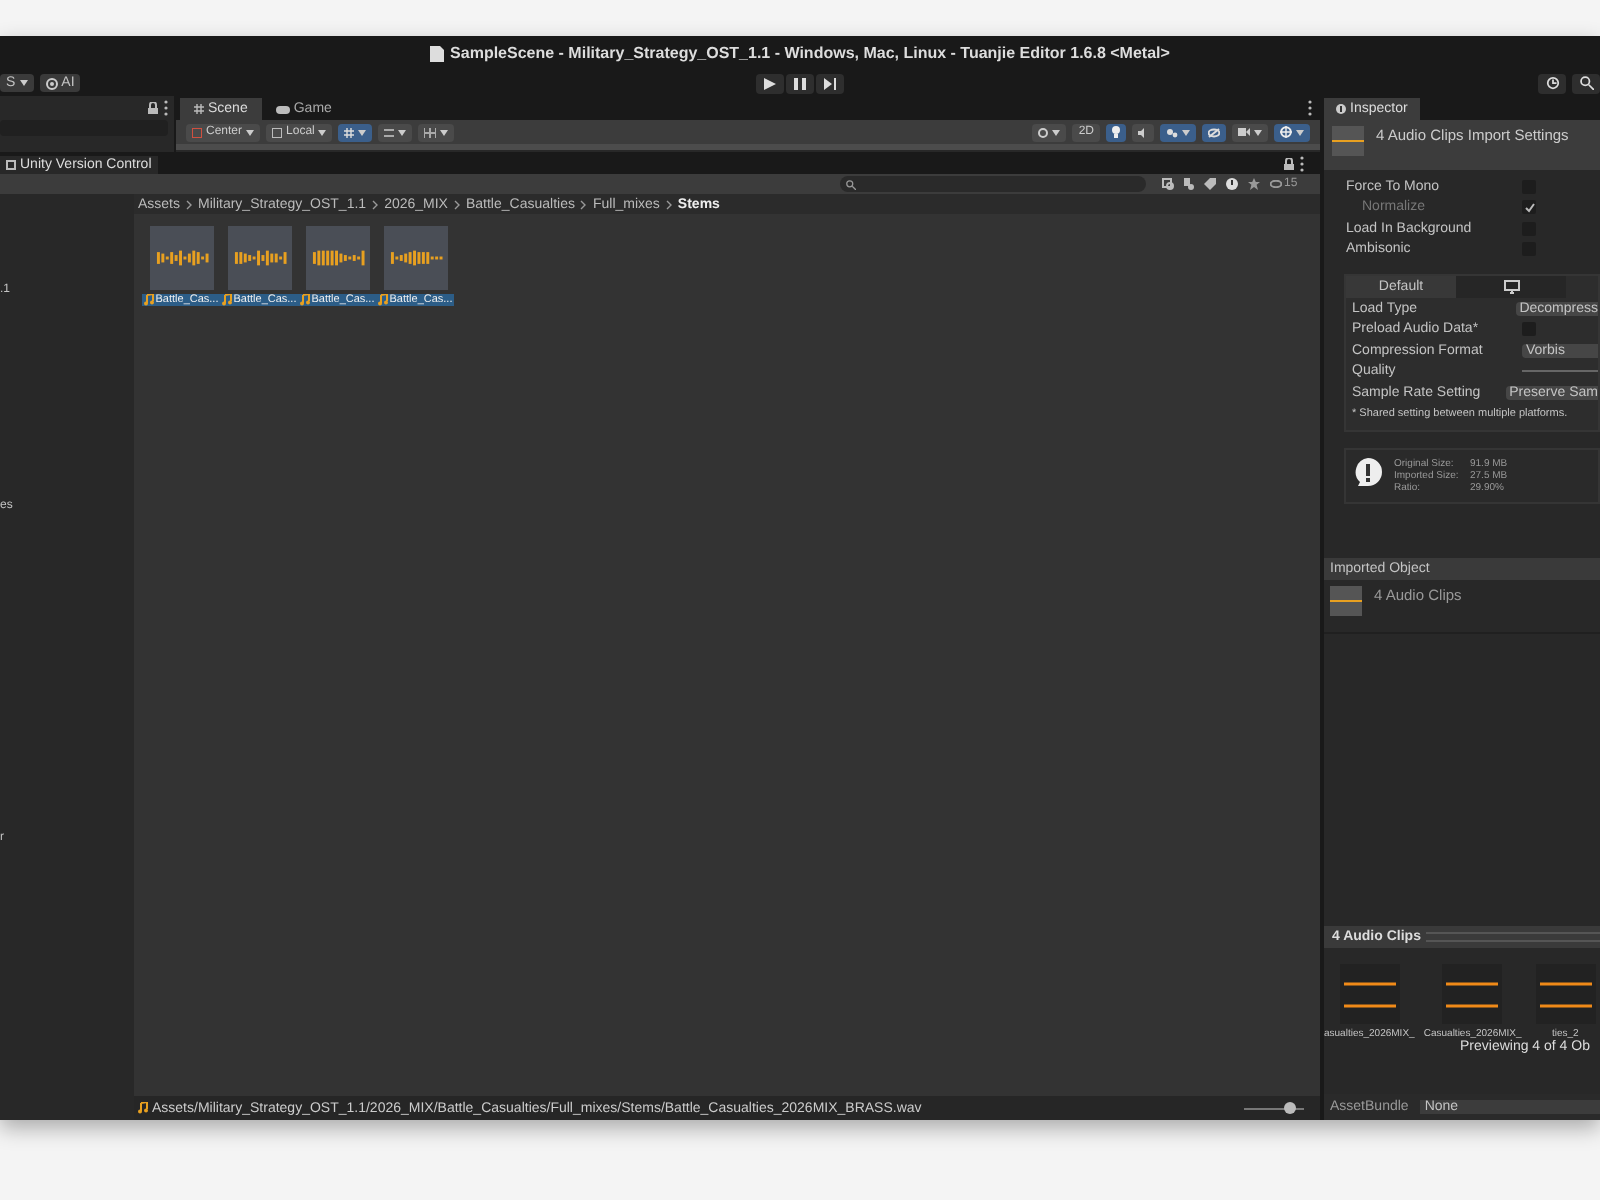  Describe the element at coordinates (1244, 132) in the screenshot. I see `camera-icon` at that location.